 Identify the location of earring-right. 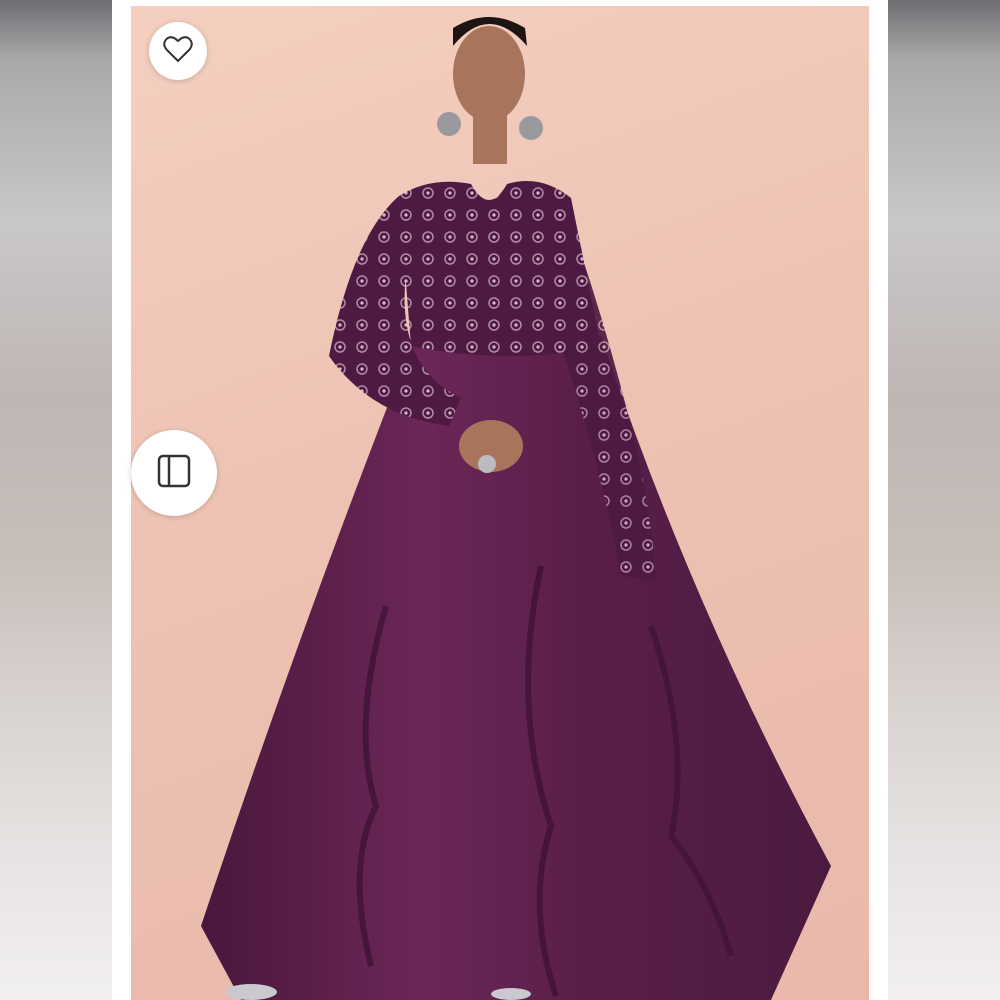
(531, 128).